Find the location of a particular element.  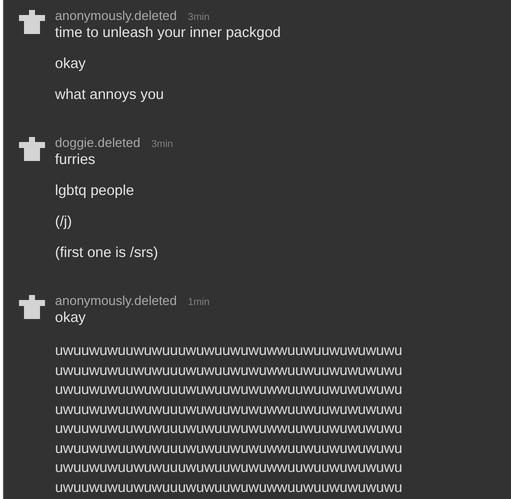

timestamp: 1min is located at coordinates (199, 302).